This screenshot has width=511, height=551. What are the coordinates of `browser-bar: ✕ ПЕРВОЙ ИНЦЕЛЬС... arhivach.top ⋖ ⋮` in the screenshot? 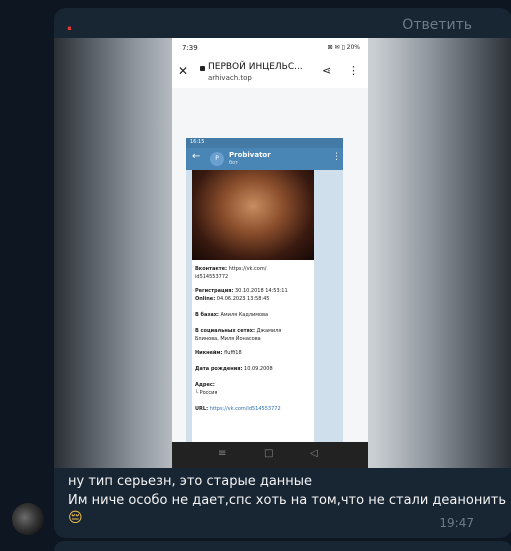 It's located at (270, 74).